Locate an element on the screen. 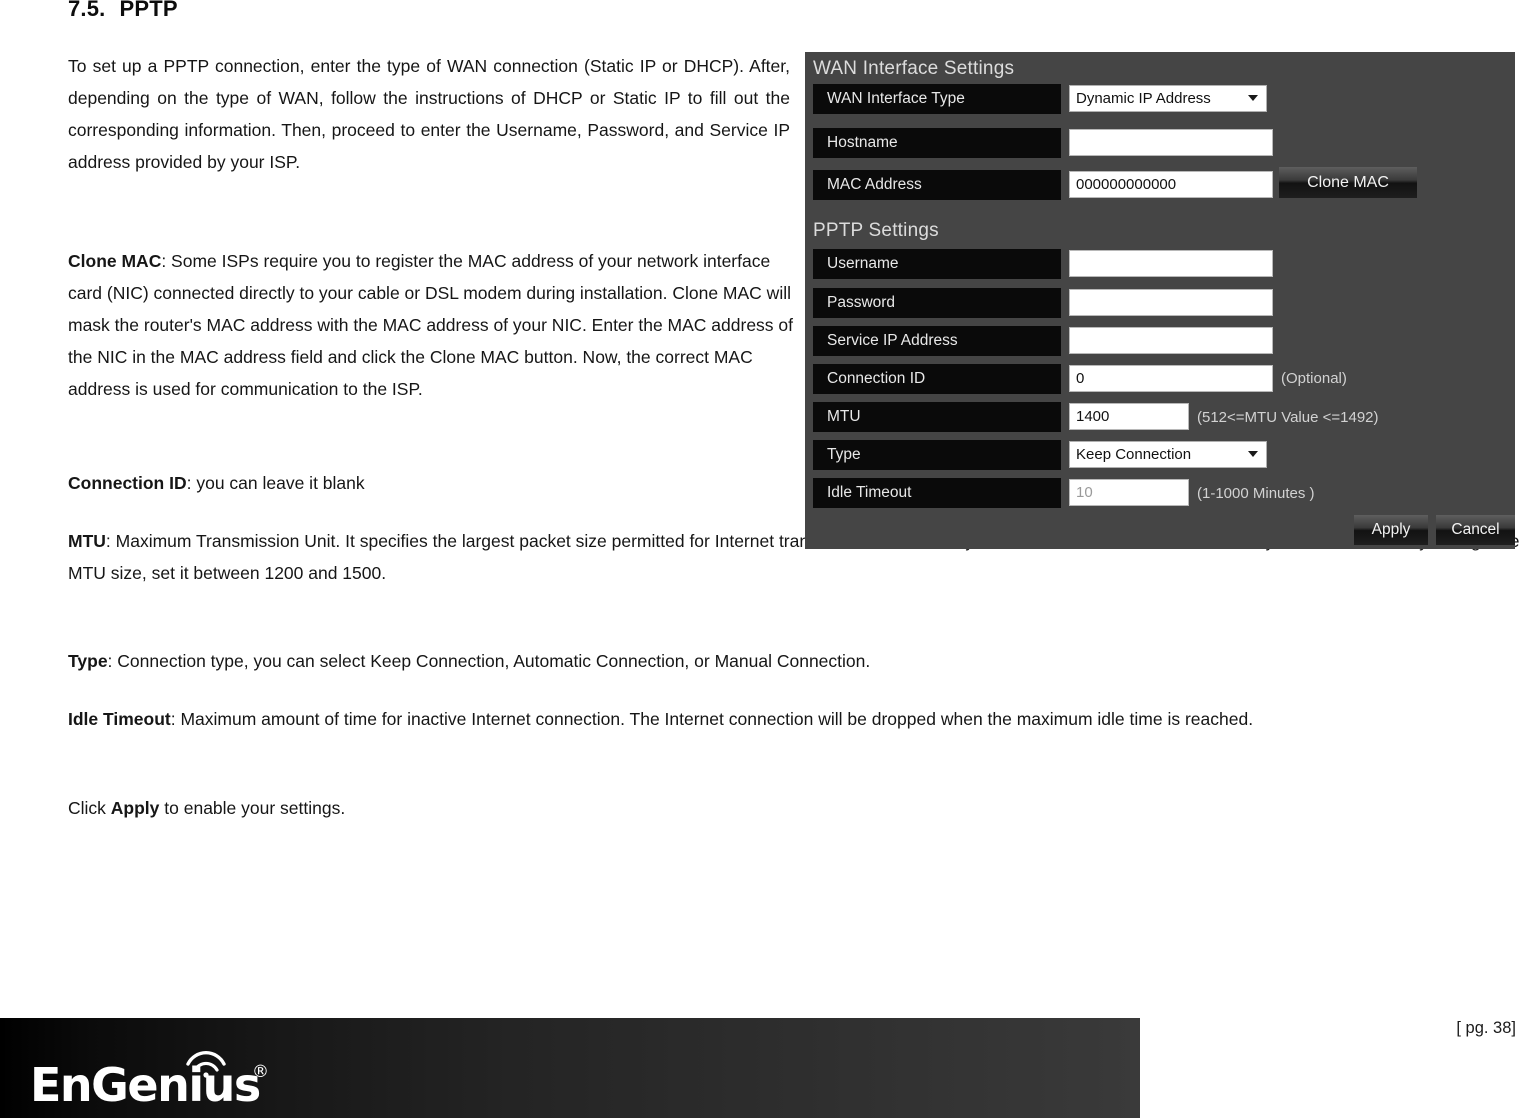 The width and height of the screenshot is (1530, 1118). input-username is located at coordinates (1171, 263).